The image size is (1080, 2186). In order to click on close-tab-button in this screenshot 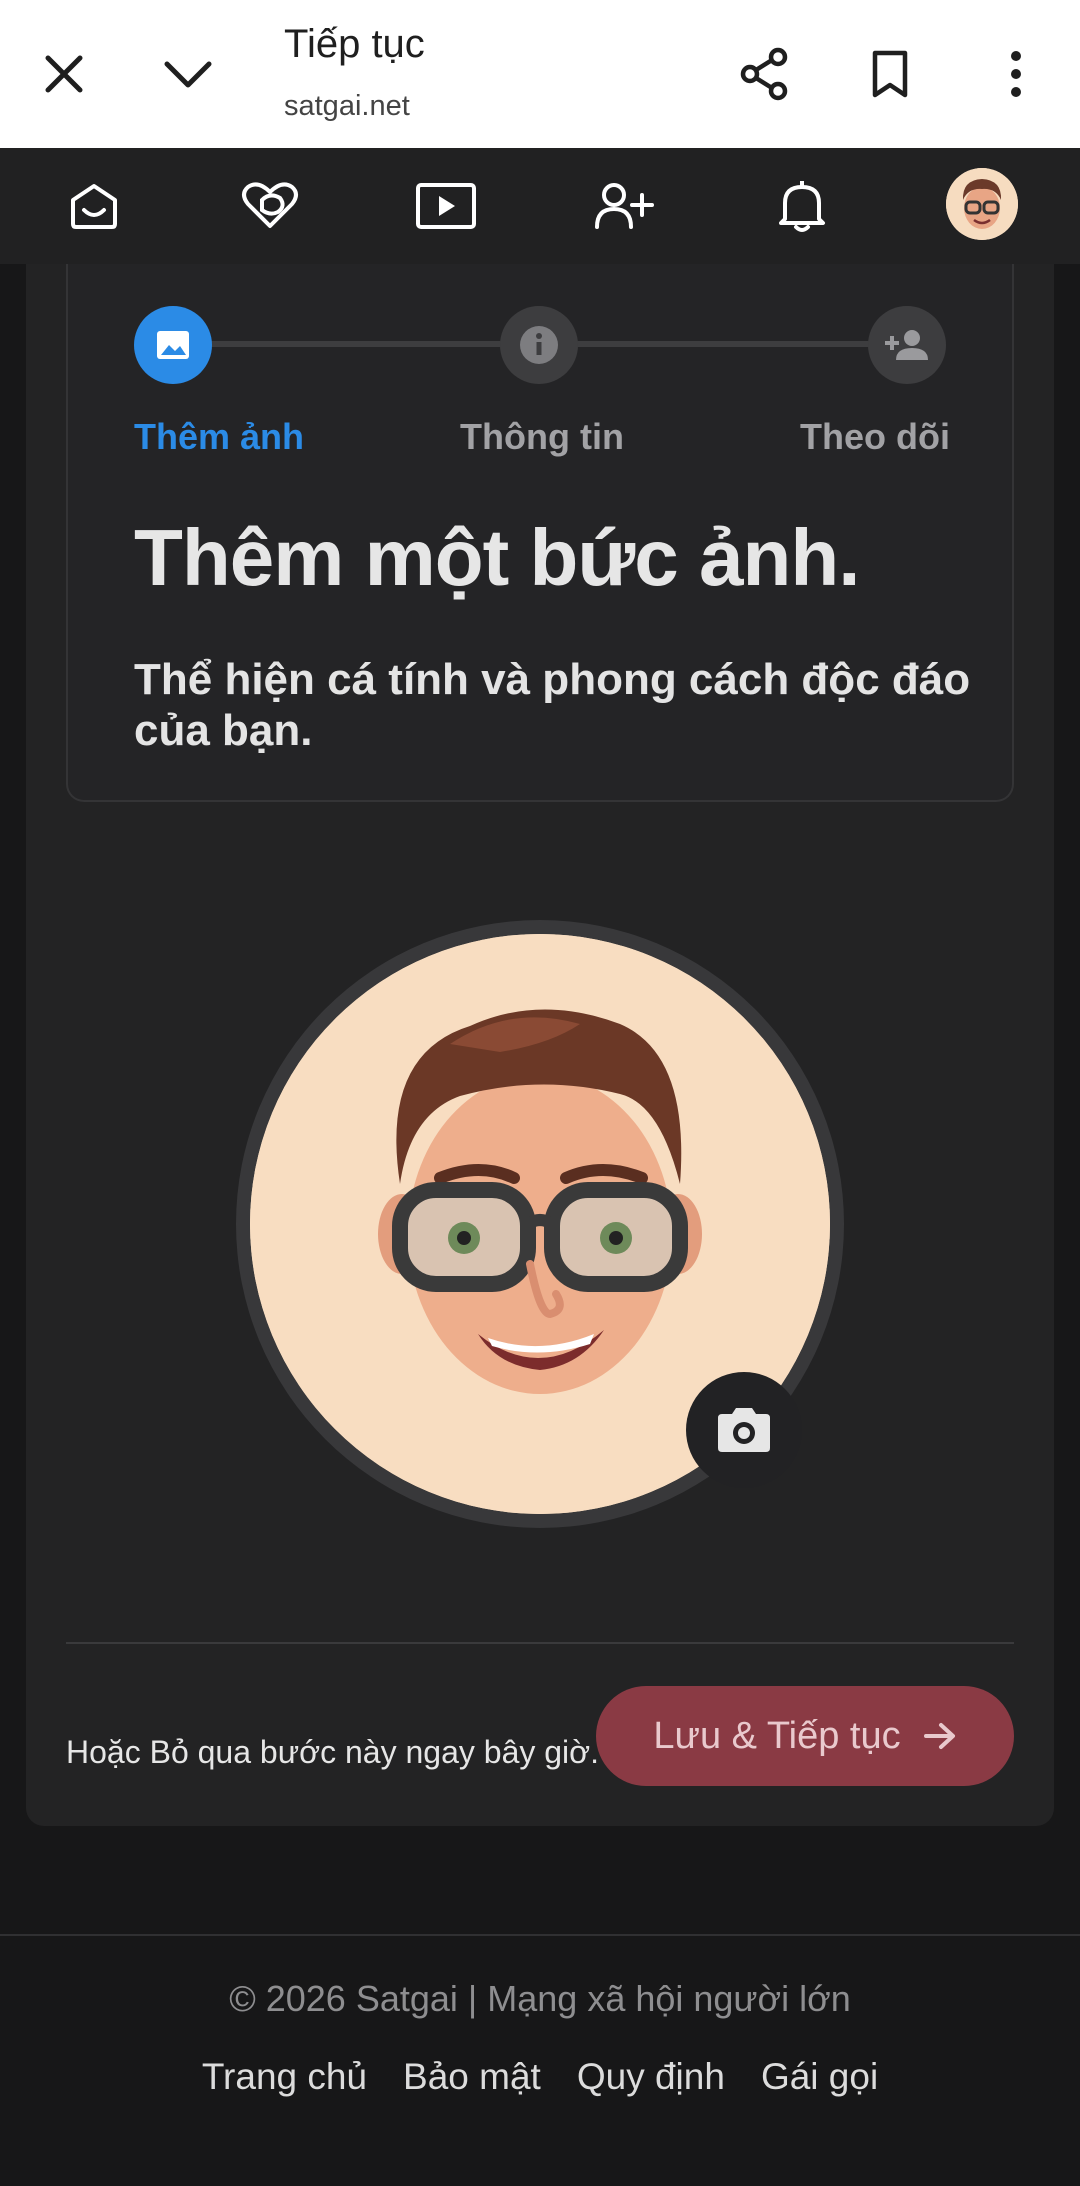, I will do `click(64, 74)`.